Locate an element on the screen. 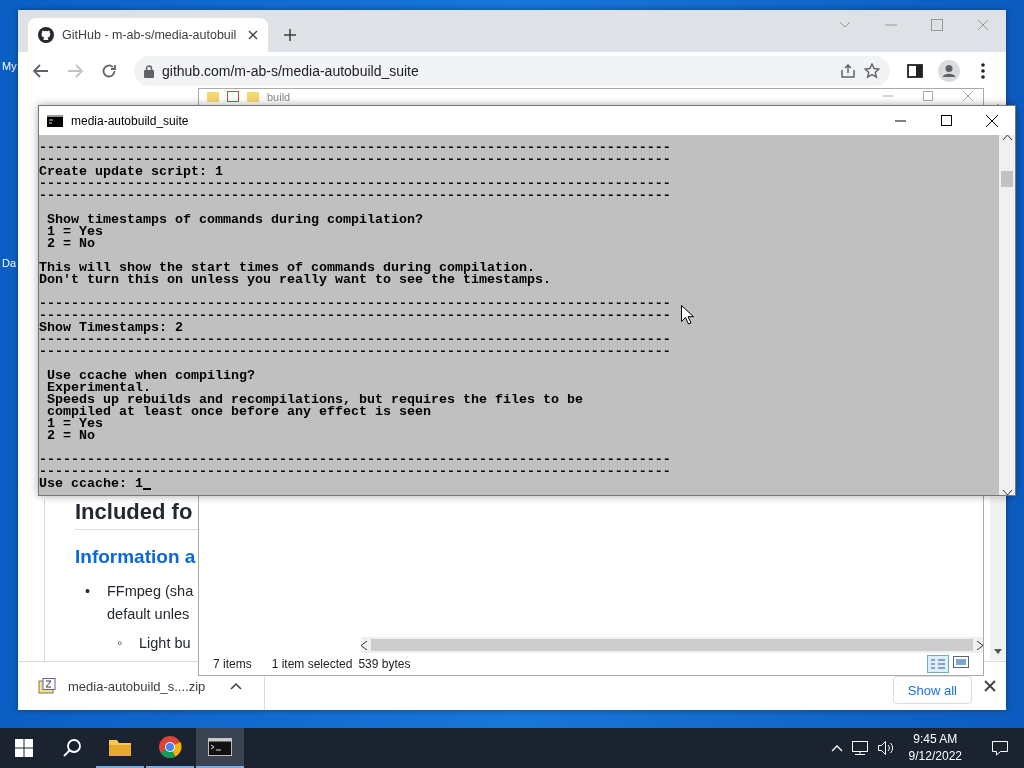 The width and height of the screenshot is (1024, 768). mouse-pointer-icon is located at coordinates (687, 315).